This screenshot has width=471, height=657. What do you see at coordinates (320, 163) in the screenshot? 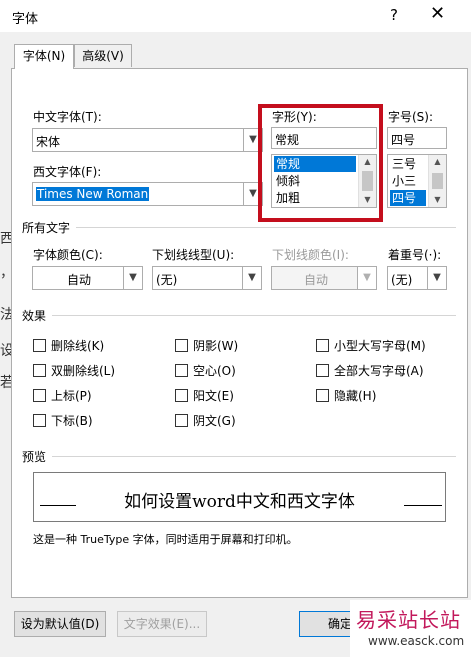
I see `highlight-box` at bounding box center [320, 163].